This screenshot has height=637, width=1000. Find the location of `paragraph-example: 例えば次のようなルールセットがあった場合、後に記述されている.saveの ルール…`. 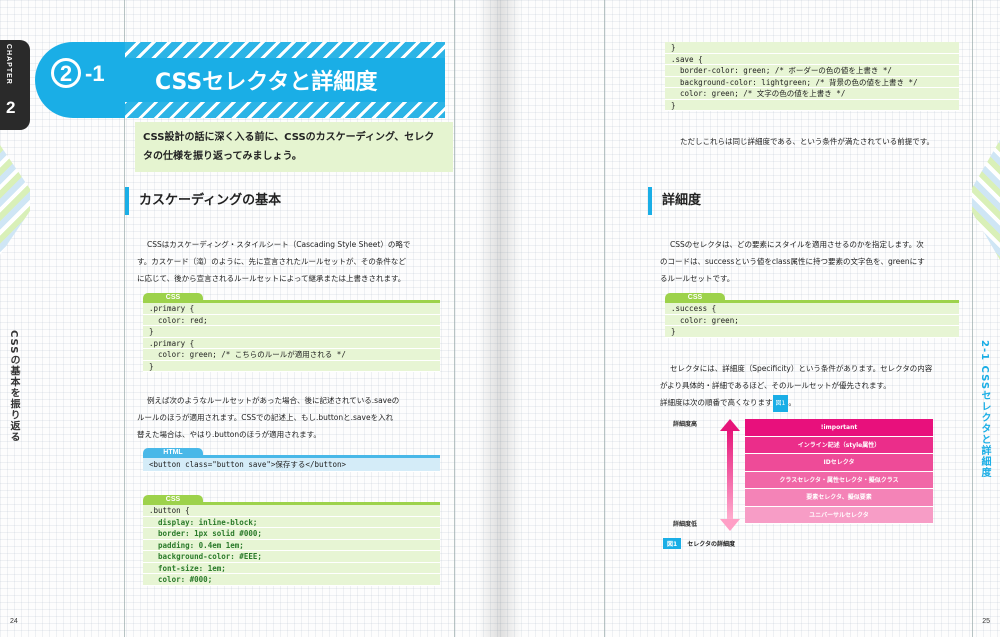

paragraph-example: 例えば次のようなルールセットがあった場合、後に記述されている.saveの ルール… is located at coordinates (297, 417).